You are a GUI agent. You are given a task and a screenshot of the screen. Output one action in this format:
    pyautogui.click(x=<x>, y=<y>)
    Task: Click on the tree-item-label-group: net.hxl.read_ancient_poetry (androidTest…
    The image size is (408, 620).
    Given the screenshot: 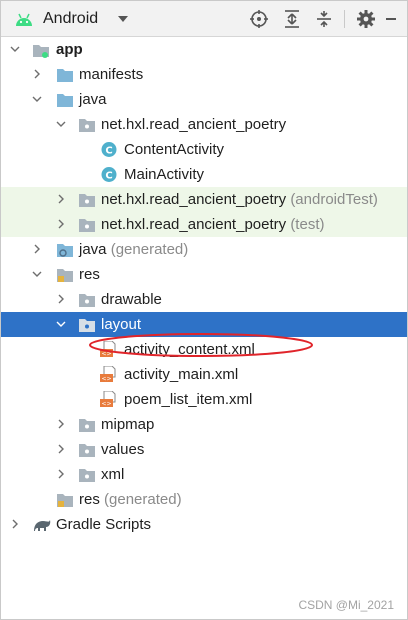 What is the action you would take?
    pyautogui.click(x=239, y=199)
    